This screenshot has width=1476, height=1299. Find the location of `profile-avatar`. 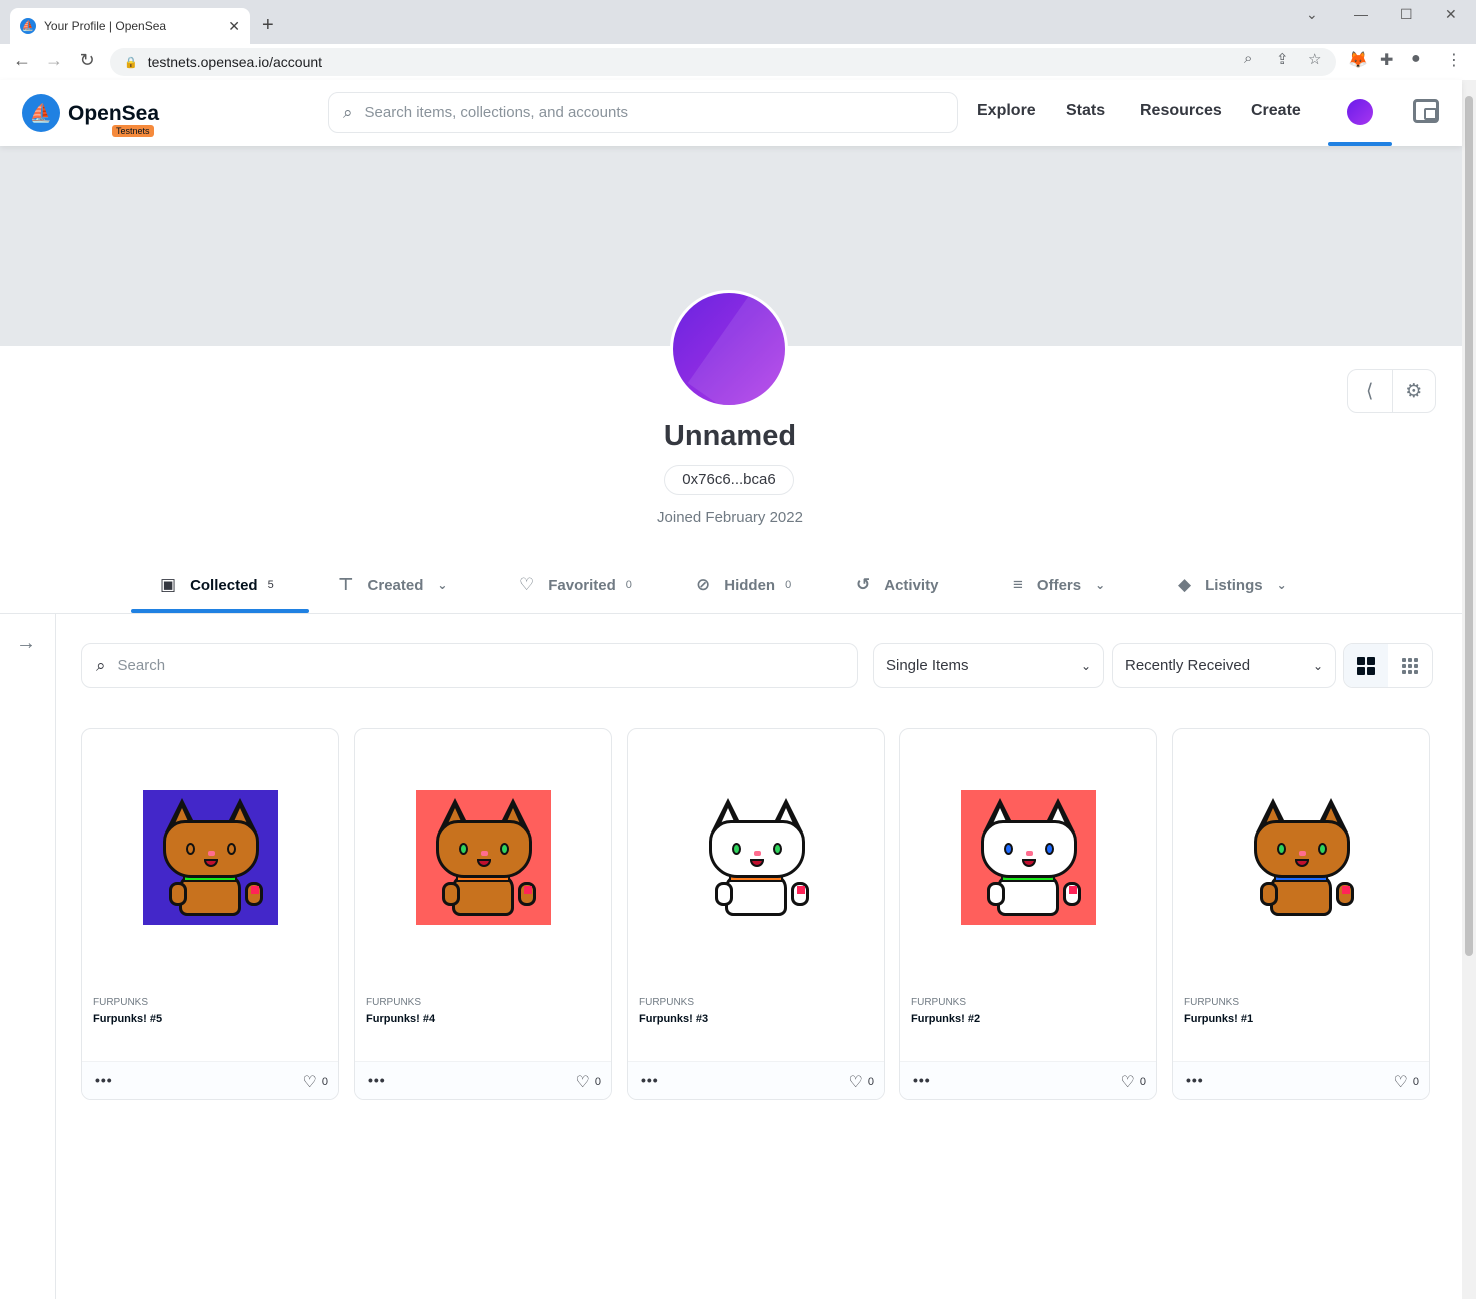

profile-avatar is located at coordinates (729, 349).